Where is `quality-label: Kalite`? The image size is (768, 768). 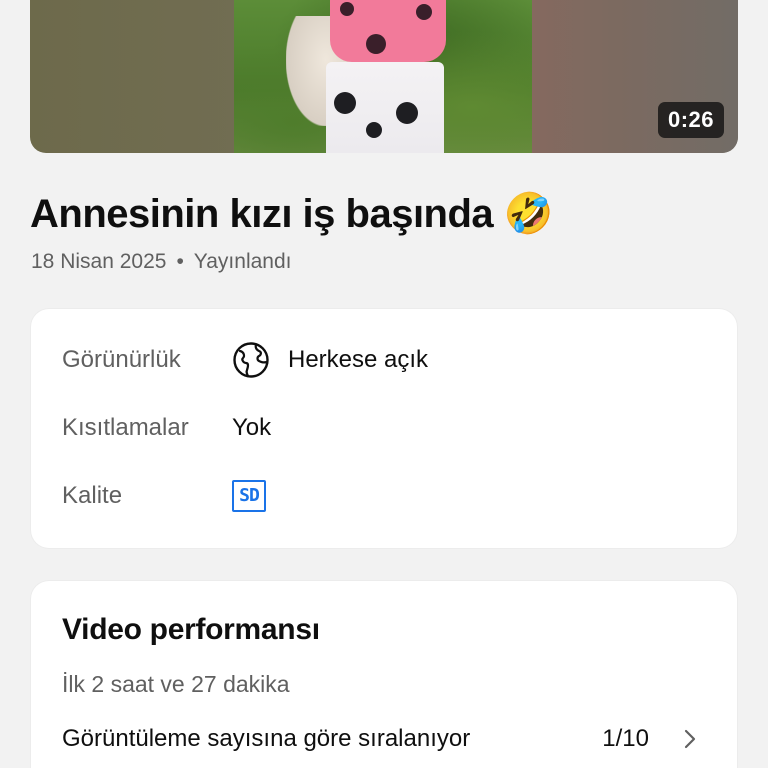 quality-label: Kalite is located at coordinates (92, 495).